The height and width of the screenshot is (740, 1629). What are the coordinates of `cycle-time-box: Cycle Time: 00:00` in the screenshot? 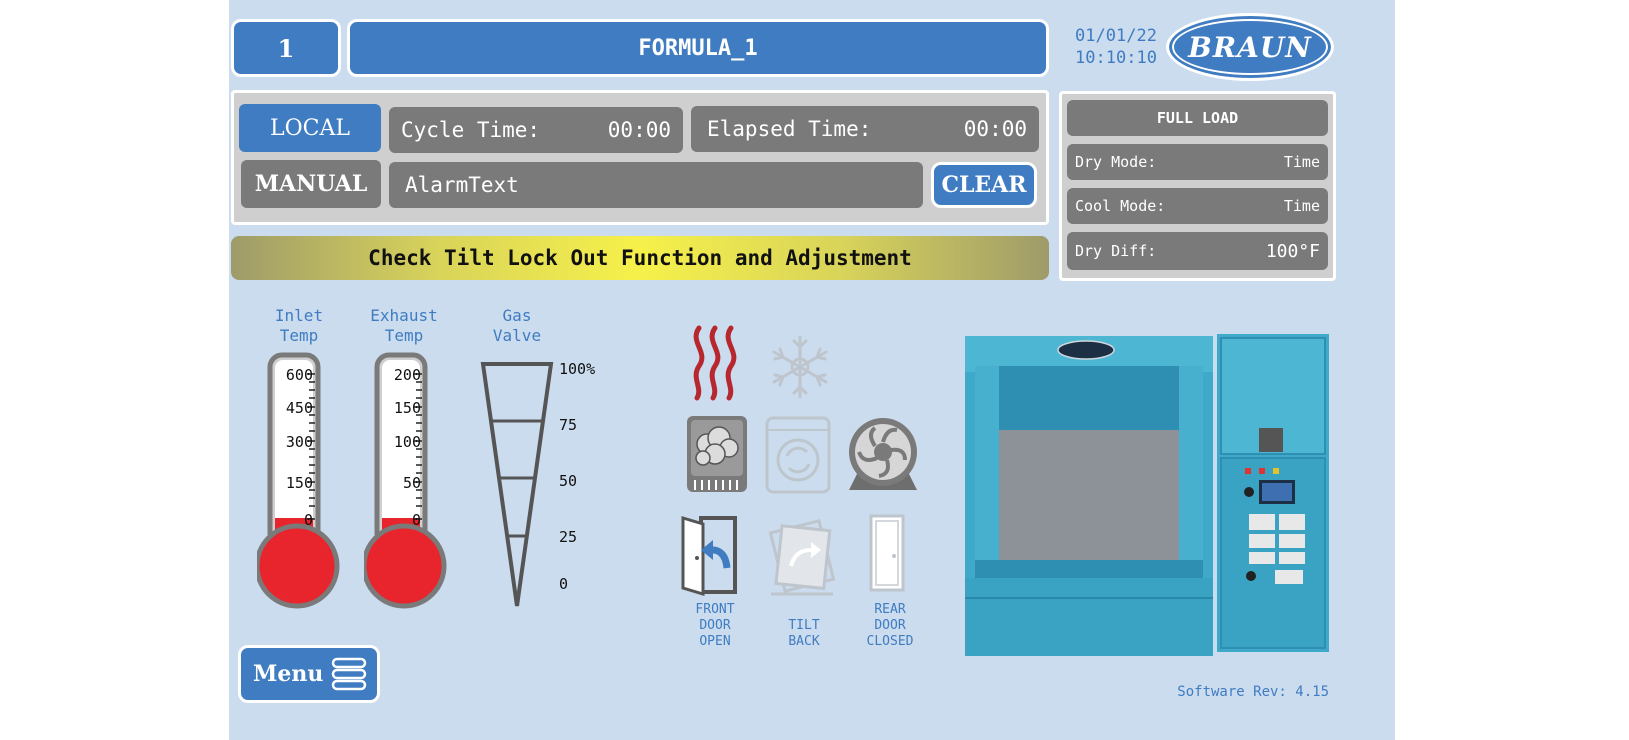 It's located at (536, 130).